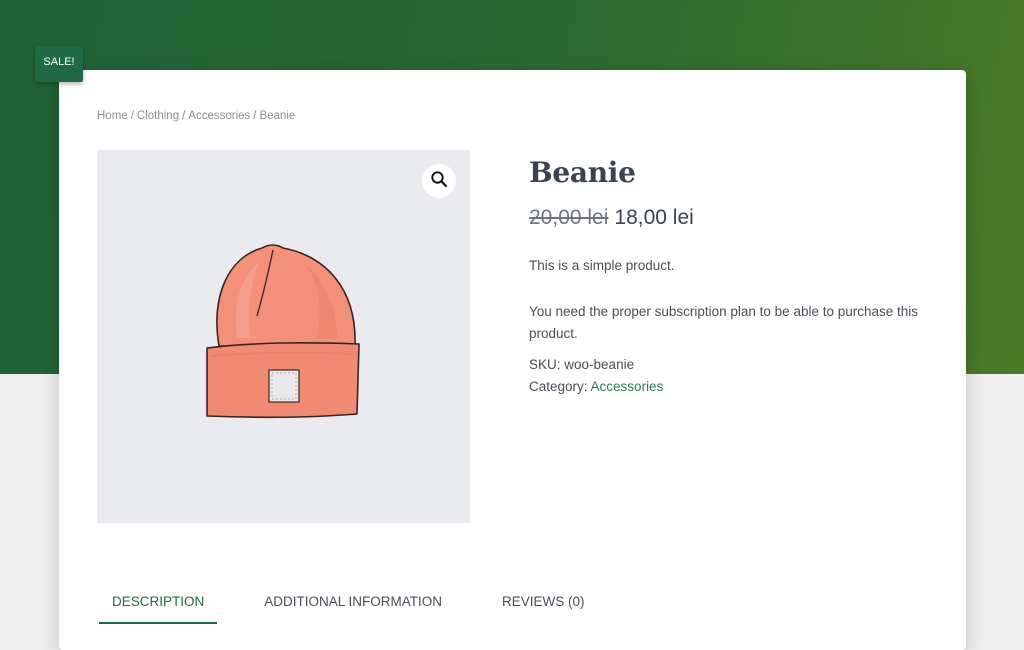 The width and height of the screenshot is (1024, 650). What do you see at coordinates (283, 331) in the screenshot?
I see `beanie-image` at bounding box center [283, 331].